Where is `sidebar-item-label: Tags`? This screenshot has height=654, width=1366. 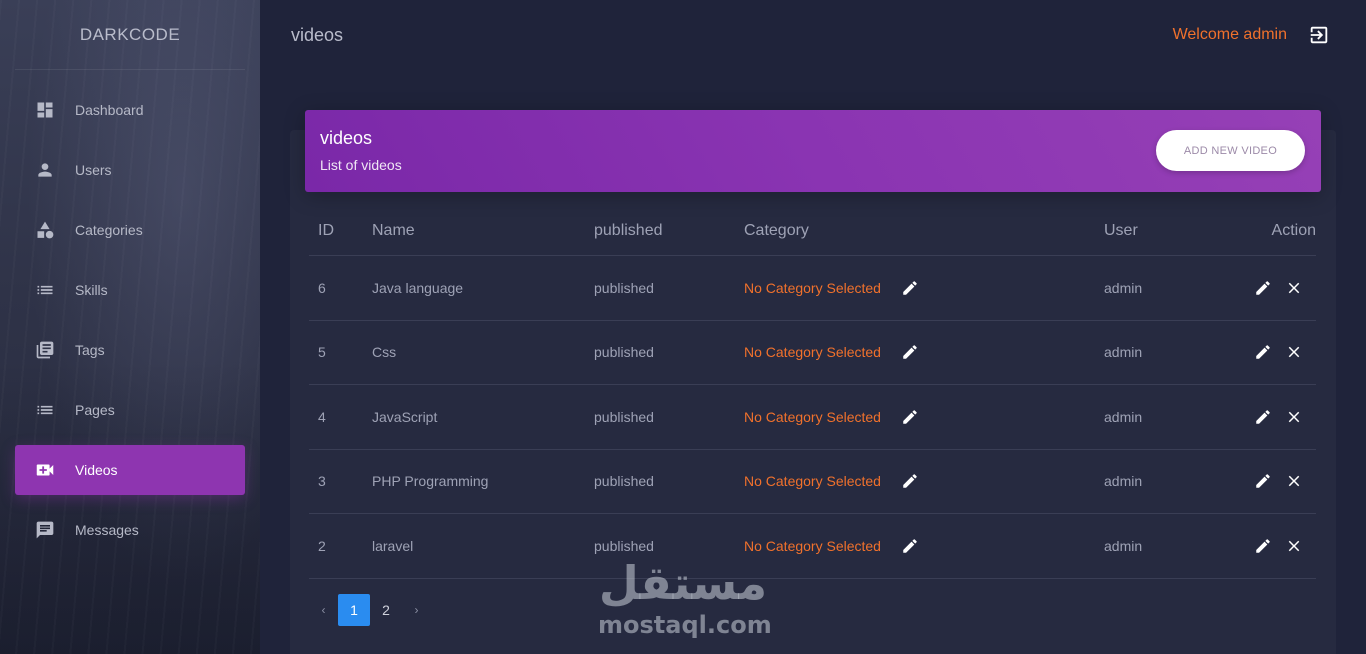 sidebar-item-label: Tags is located at coordinates (90, 350).